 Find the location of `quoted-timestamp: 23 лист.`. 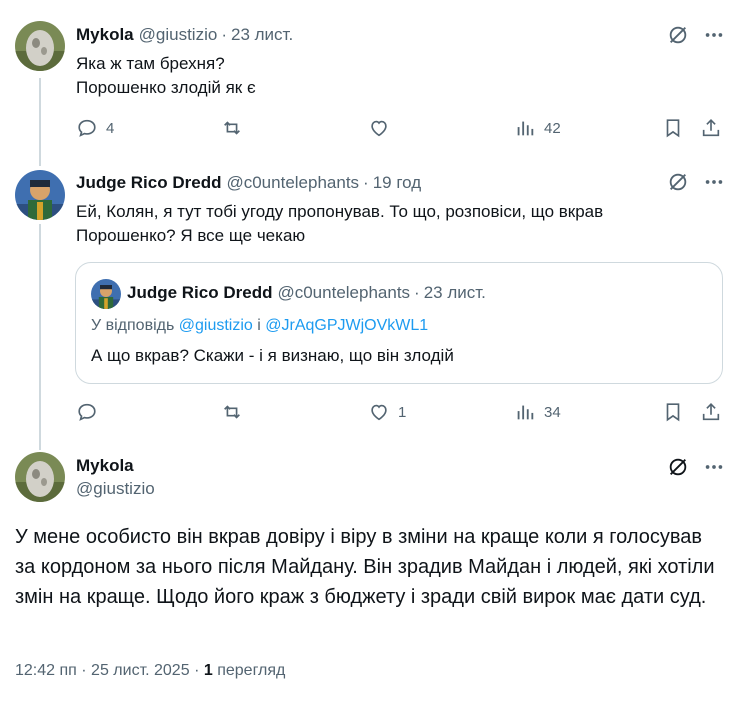

quoted-timestamp: 23 лист. is located at coordinates (454, 292).